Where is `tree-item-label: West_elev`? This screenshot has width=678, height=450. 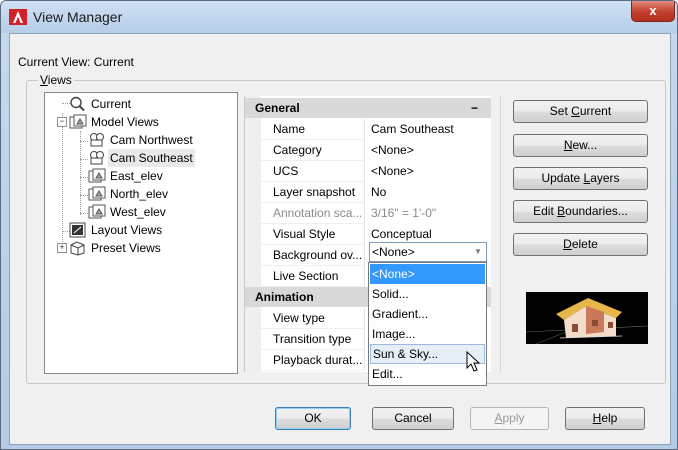
tree-item-label: West_elev is located at coordinates (138, 212).